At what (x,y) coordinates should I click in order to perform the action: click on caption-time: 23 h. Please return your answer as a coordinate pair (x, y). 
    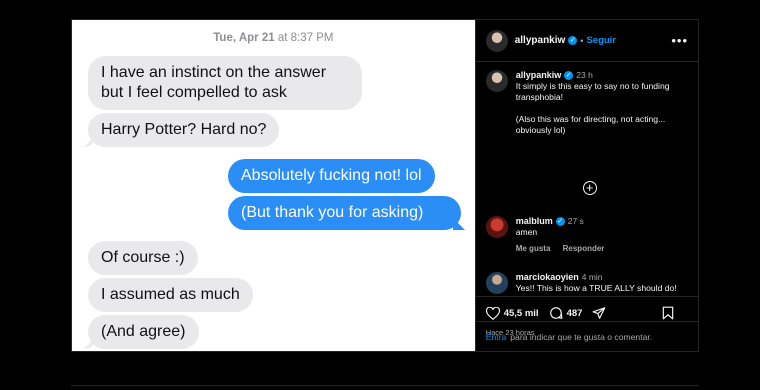
    Looking at the image, I should click on (584, 75).